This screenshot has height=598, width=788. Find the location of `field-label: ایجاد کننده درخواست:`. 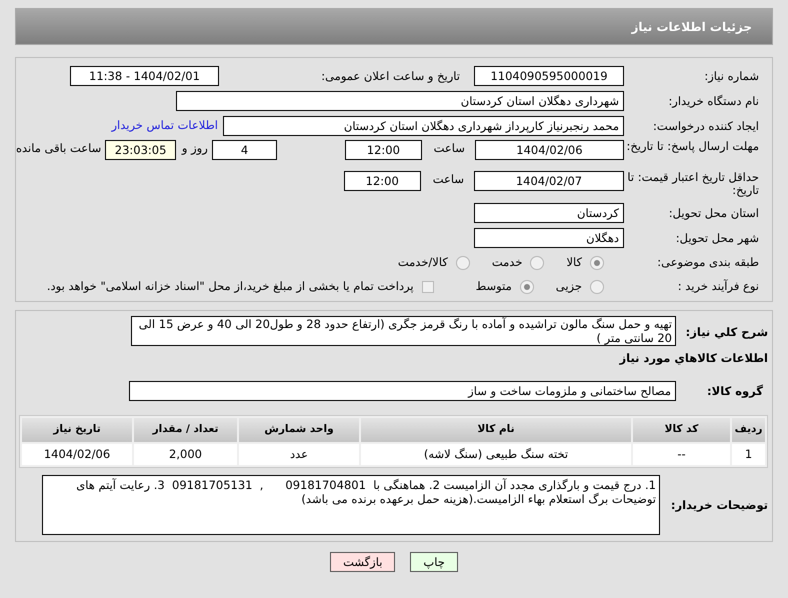

field-label: ایجاد کننده درخواست: is located at coordinates (705, 126).